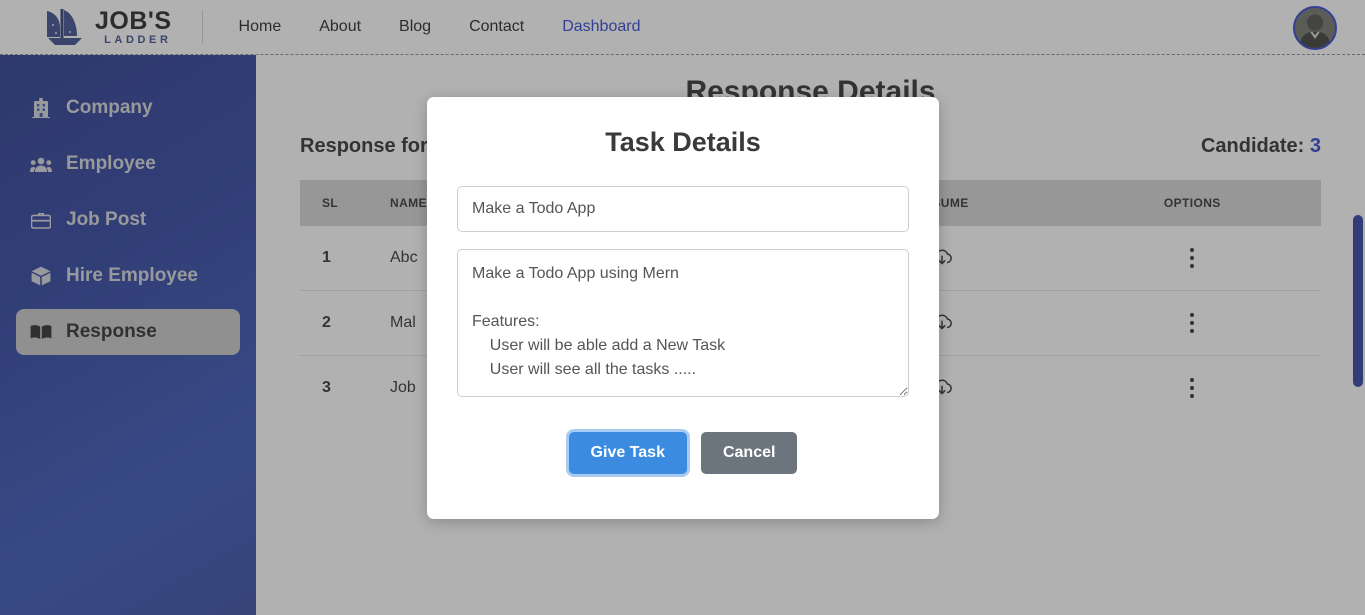 Image resolution: width=1365 pixels, height=615 pixels. Describe the element at coordinates (683, 209) in the screenshot. I see `task-title-input` at that location.